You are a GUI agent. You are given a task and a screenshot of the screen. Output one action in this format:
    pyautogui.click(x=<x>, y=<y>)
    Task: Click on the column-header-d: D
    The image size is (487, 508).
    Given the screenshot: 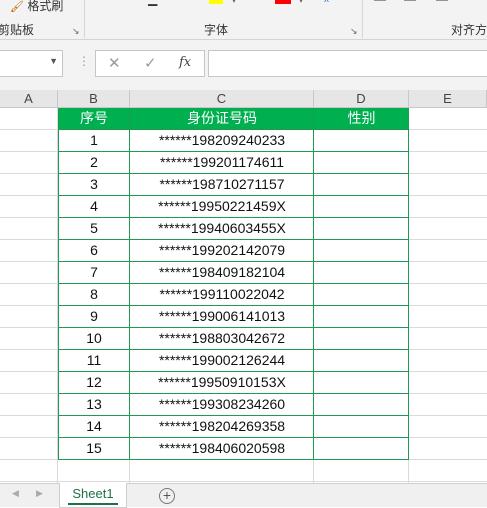 What is the action you would take?
    pyautogui.click(x=361, y=99)
    